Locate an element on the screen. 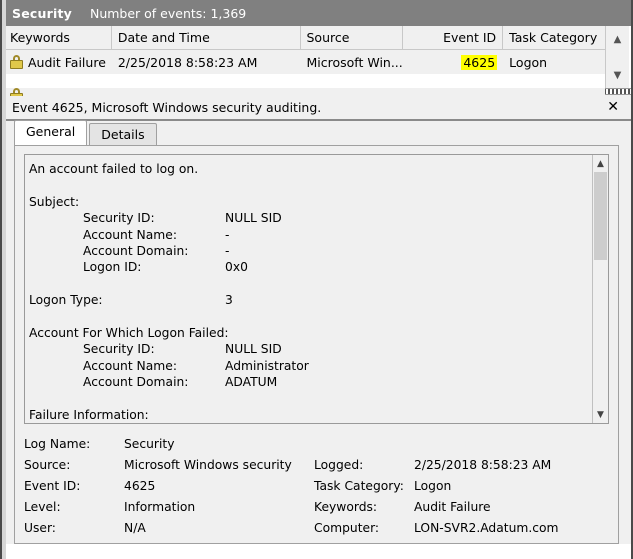  meta-label: Computer: is located at coordinates (347, 527).